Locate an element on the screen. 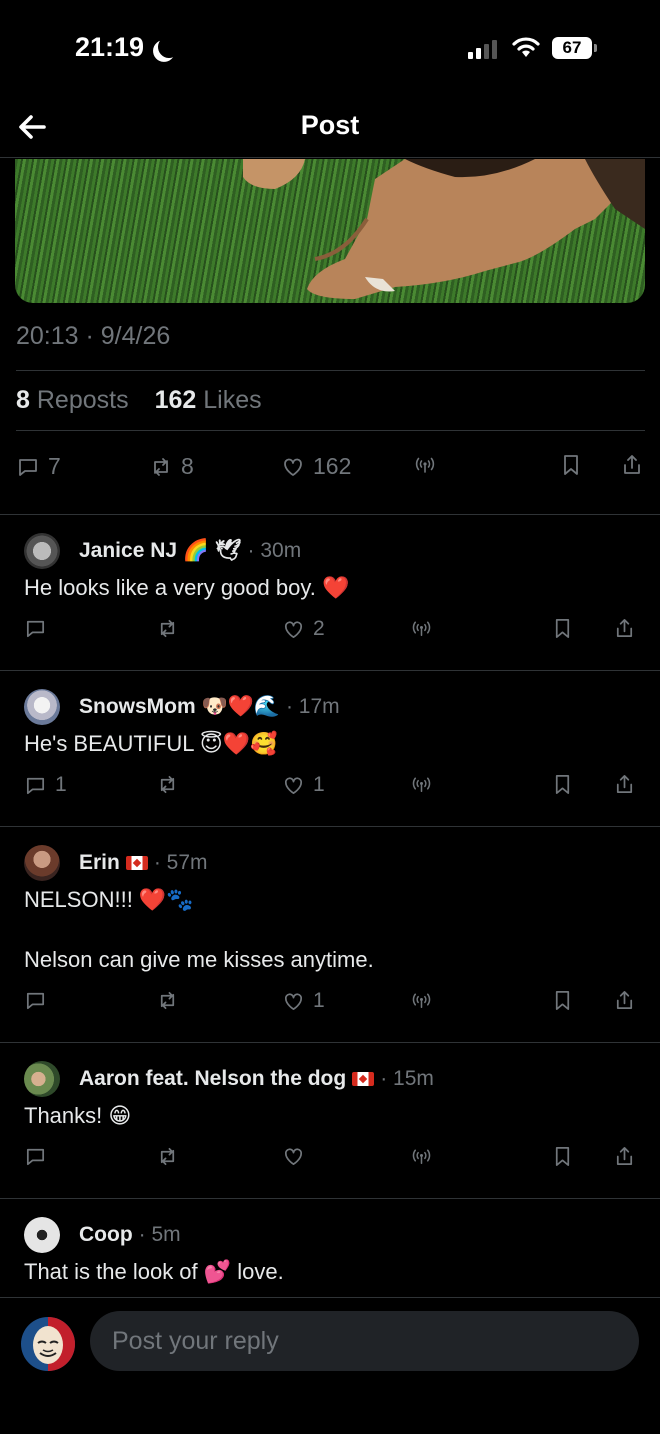  post-image is located at coordinates (330, 231).